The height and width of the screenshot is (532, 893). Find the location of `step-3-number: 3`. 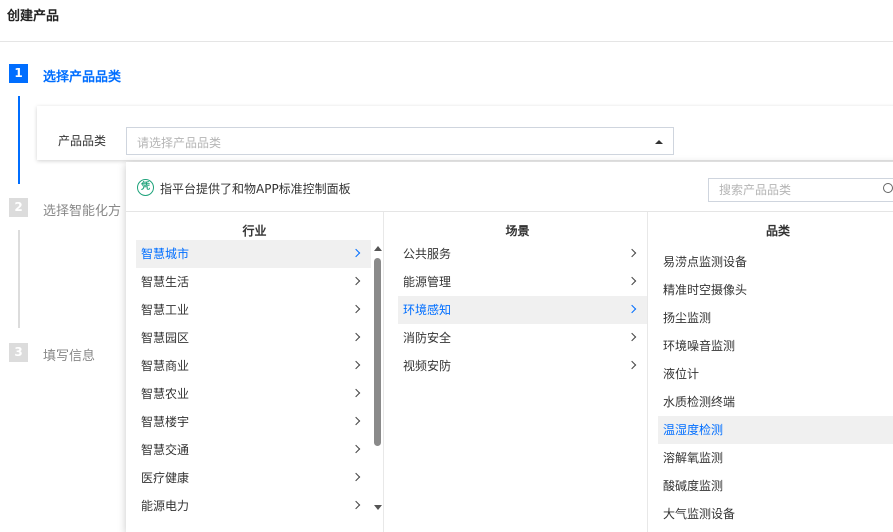

step-3-number: 3 is located at coordinates (18, 352).